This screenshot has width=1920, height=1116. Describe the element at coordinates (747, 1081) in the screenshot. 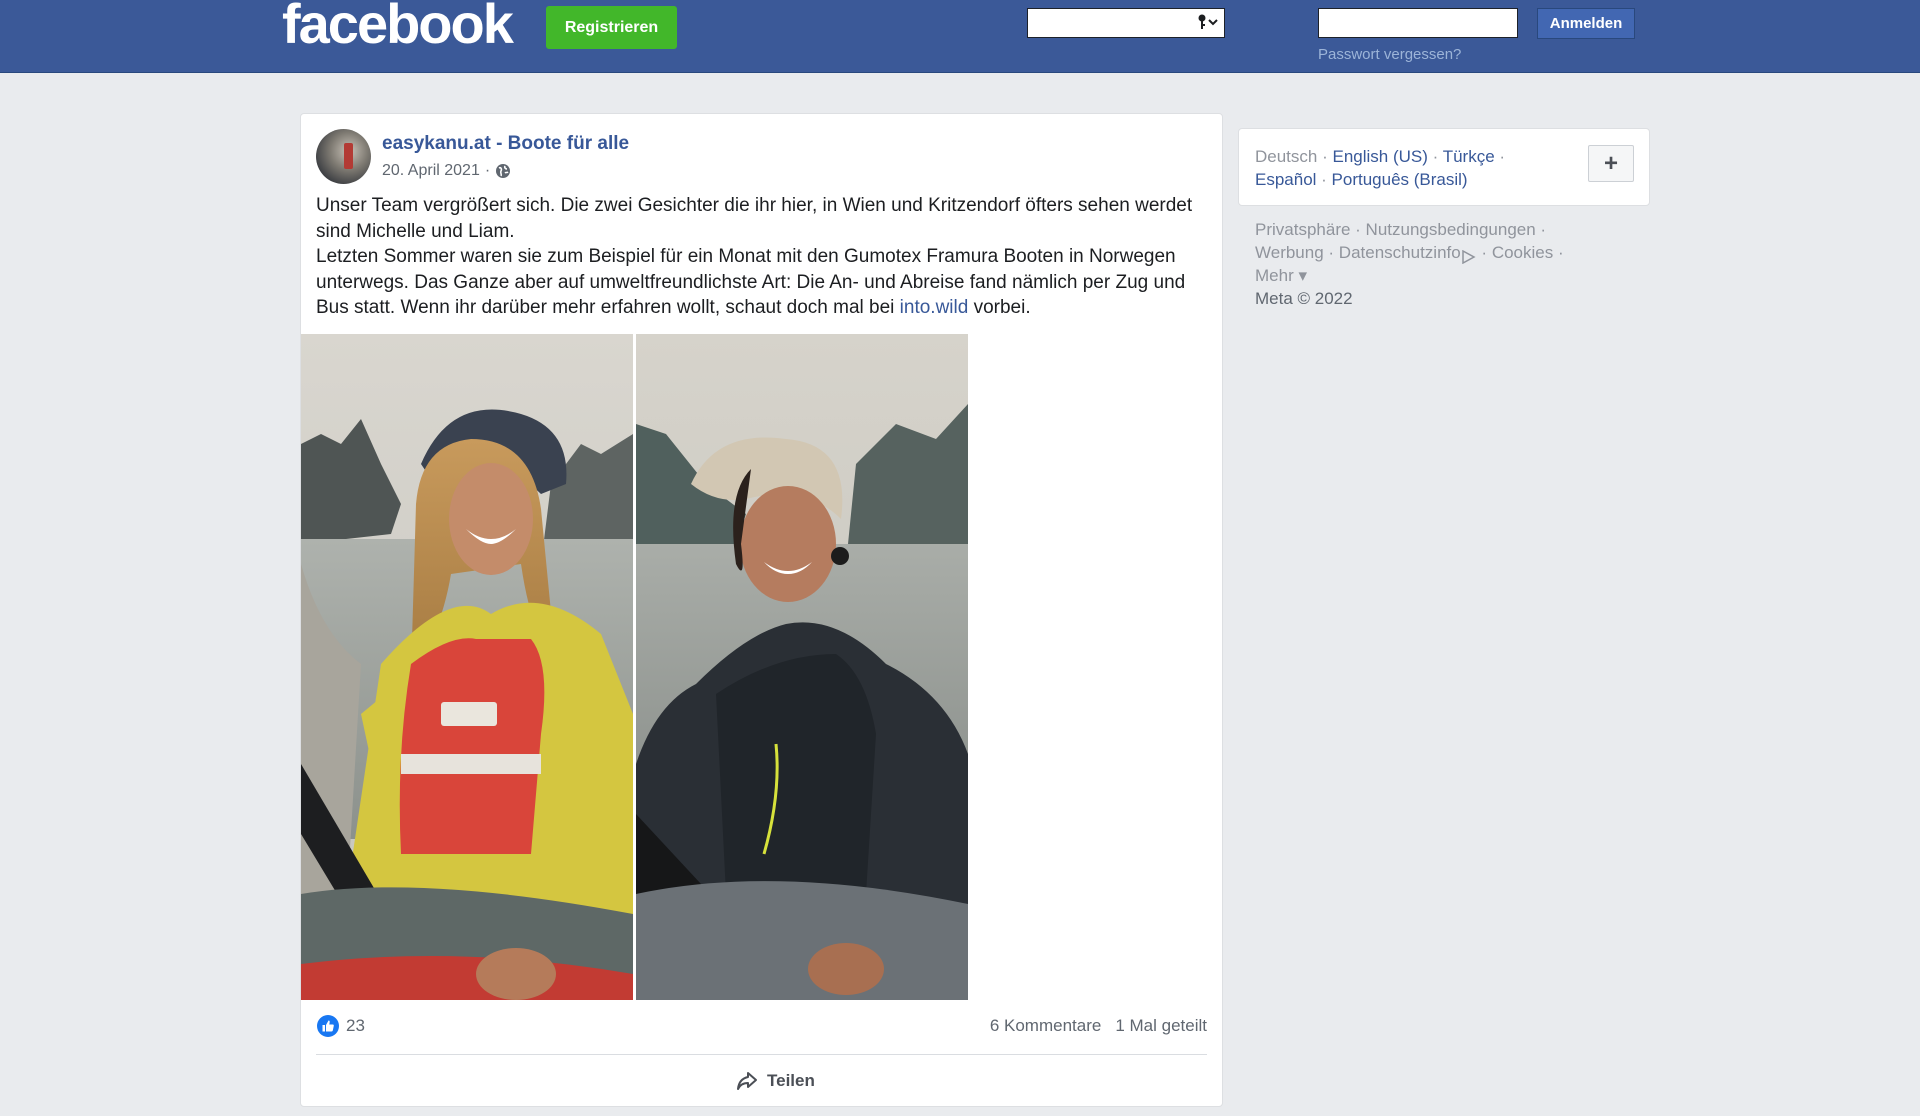

I see `share-icon` at that location.